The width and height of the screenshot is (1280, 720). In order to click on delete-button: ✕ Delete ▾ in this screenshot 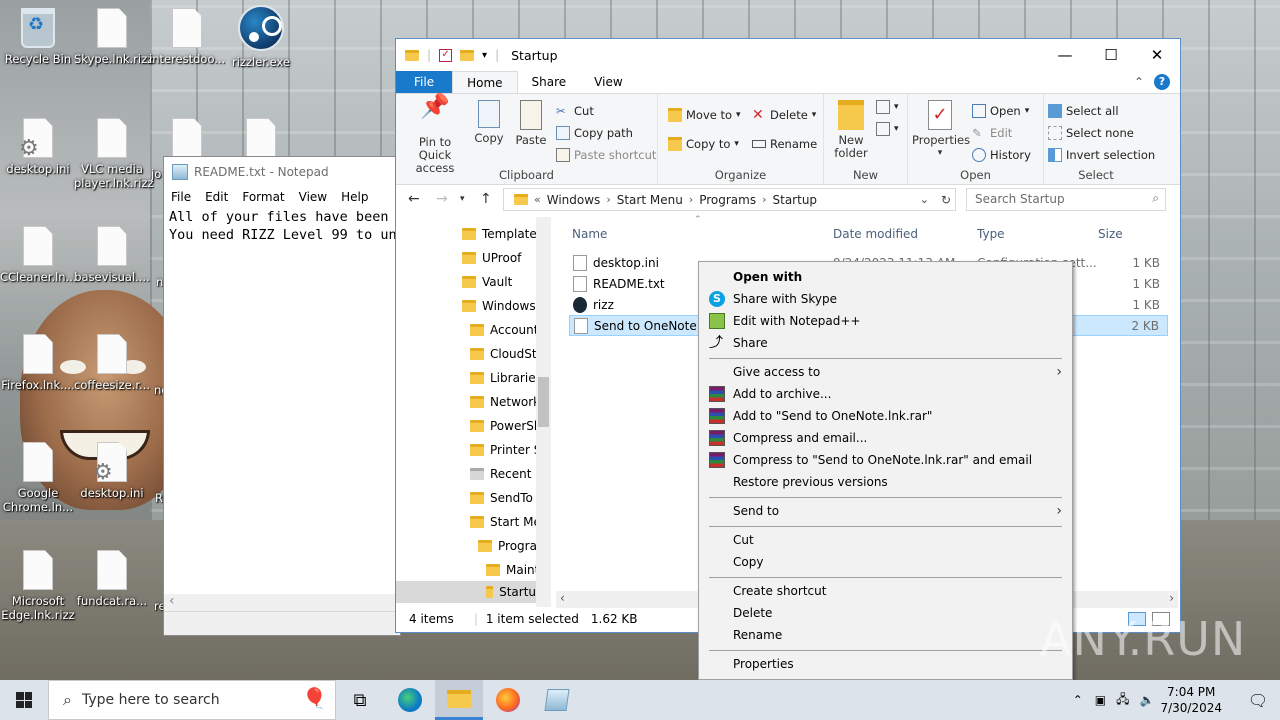, I will do `click(784, 115)`.